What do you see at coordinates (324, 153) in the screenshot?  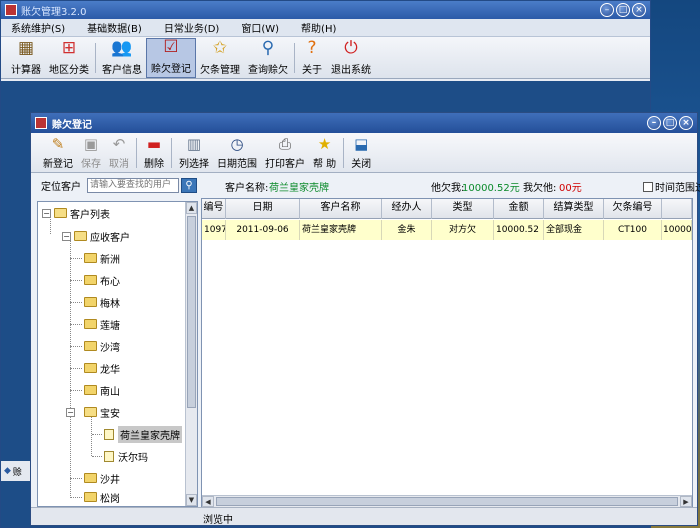 I see `help-button: ★ 帮 助` at bounding box center [324, 153].